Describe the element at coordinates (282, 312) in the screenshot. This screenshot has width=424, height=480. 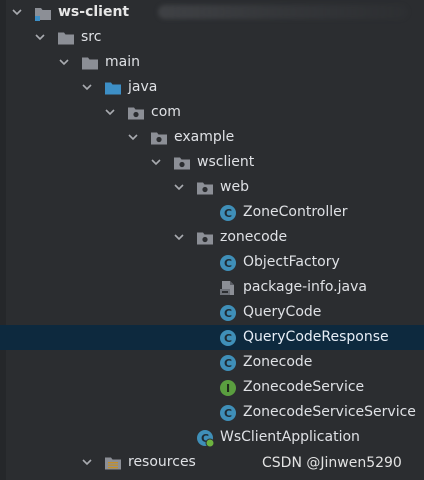
I see `tree-label-query-code: QueryCode` at that location.